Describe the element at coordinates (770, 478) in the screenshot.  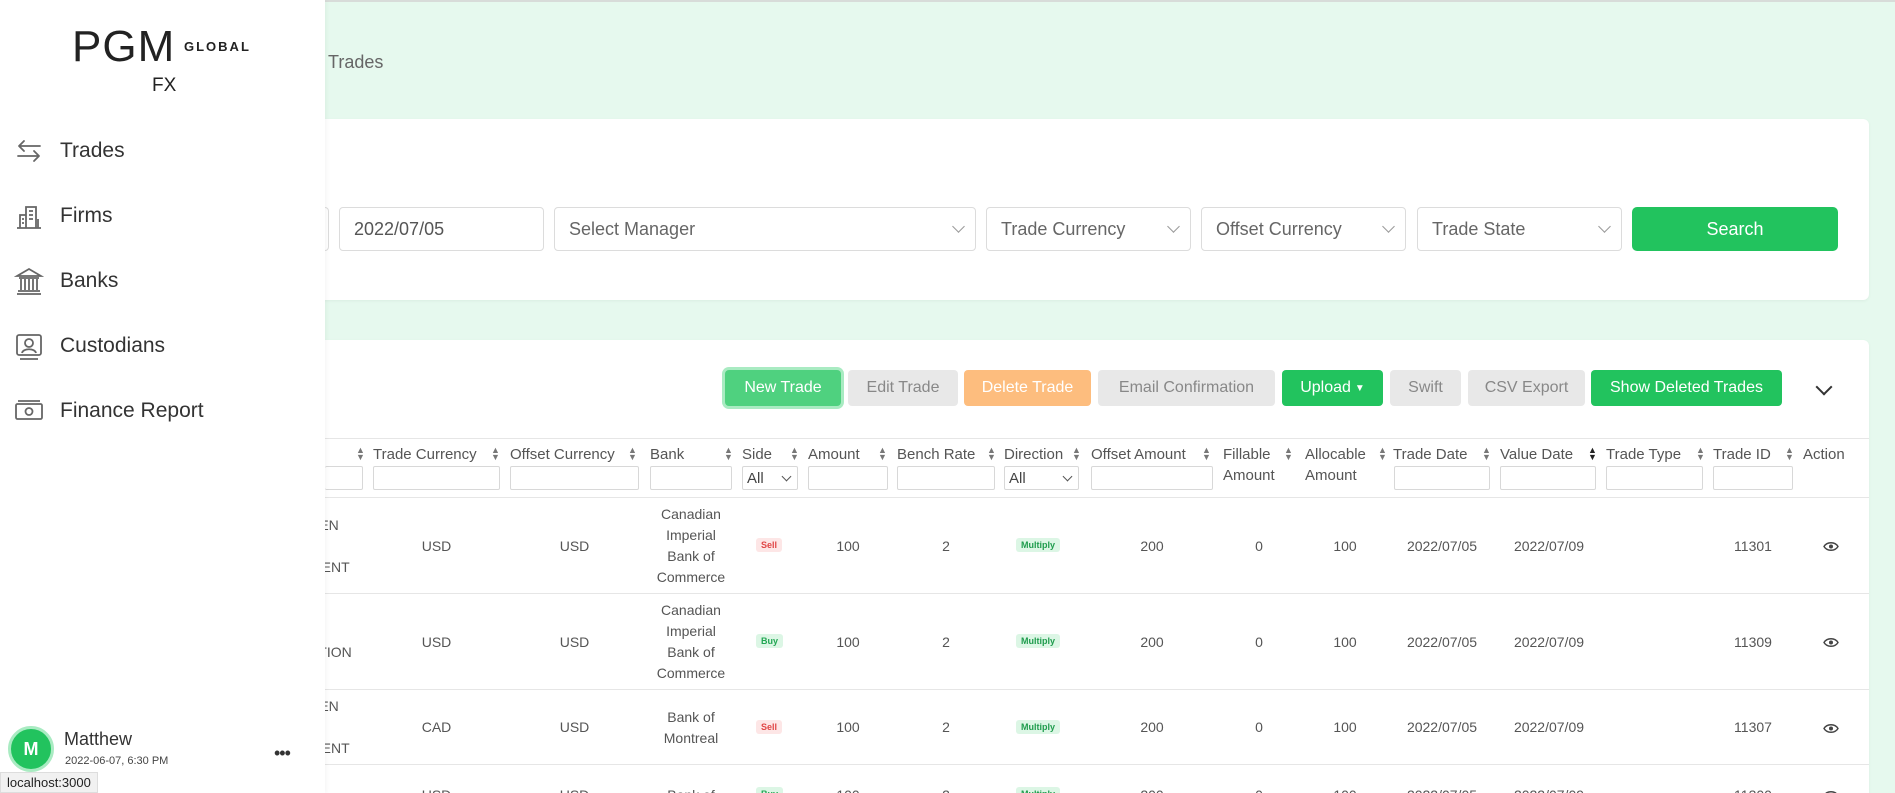
I see `side-filter-select: All` at that location.